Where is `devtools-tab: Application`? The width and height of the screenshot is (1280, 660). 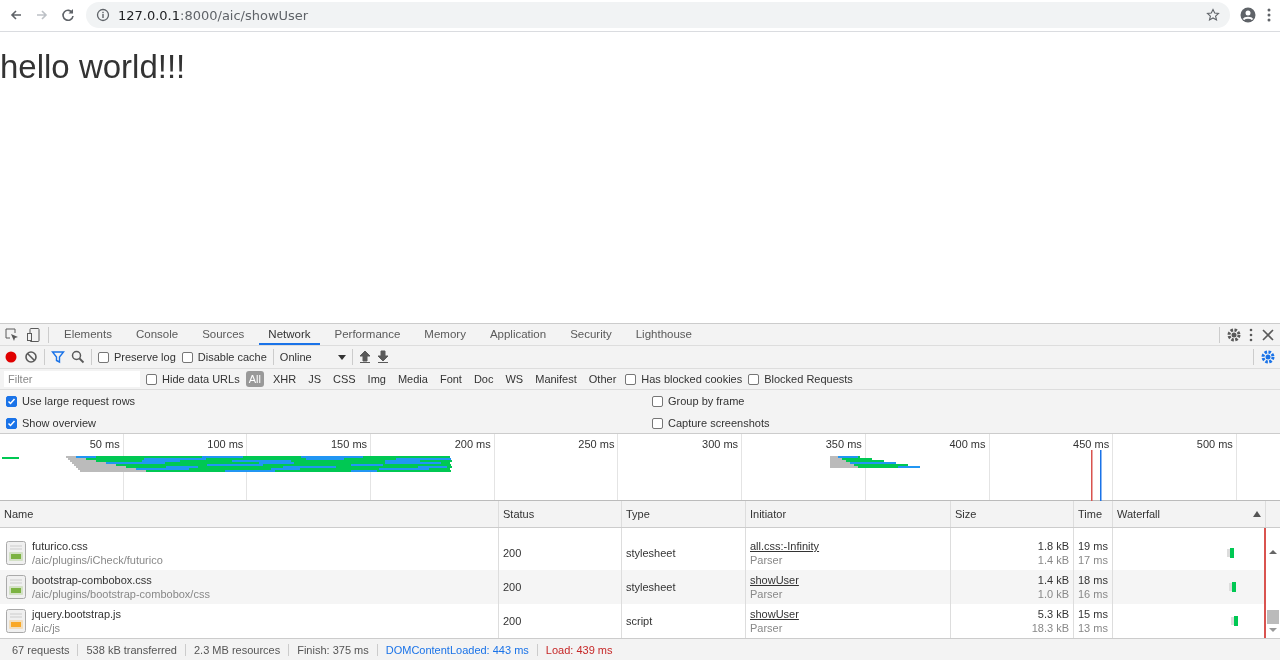
devtools-tab: Application is located at coordinates (518, 334).